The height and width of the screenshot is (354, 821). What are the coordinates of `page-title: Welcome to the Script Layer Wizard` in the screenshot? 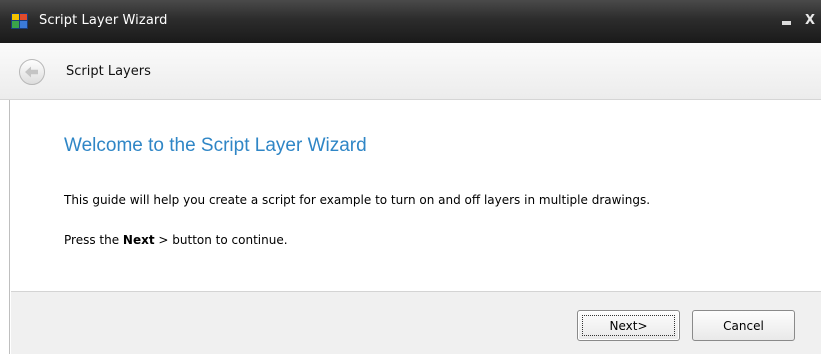 It's located at (215, 145).